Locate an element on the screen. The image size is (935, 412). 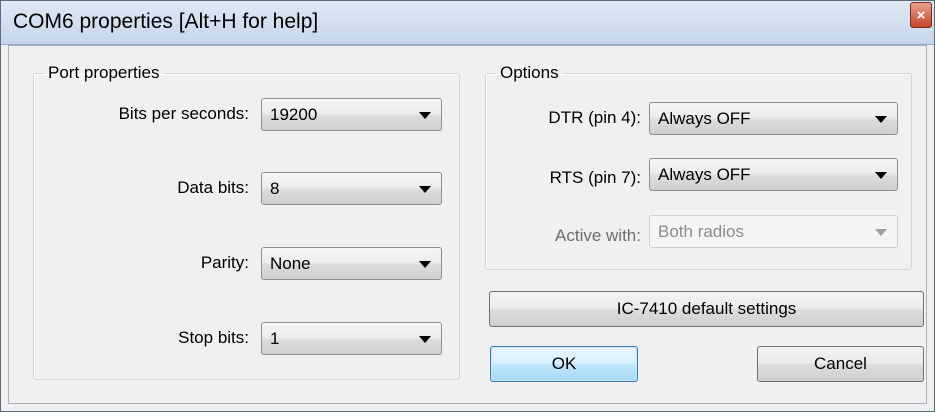
data-bits-select: 8 is located at coordinates (351, 188).